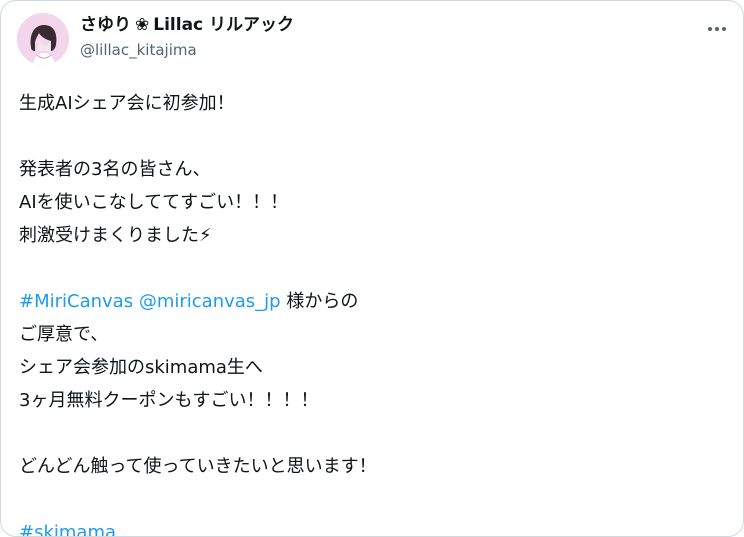 The height and width of the screenshot is (537, 744). I want to click on user-handle: @lillac_kitajima, so click(138, 50).